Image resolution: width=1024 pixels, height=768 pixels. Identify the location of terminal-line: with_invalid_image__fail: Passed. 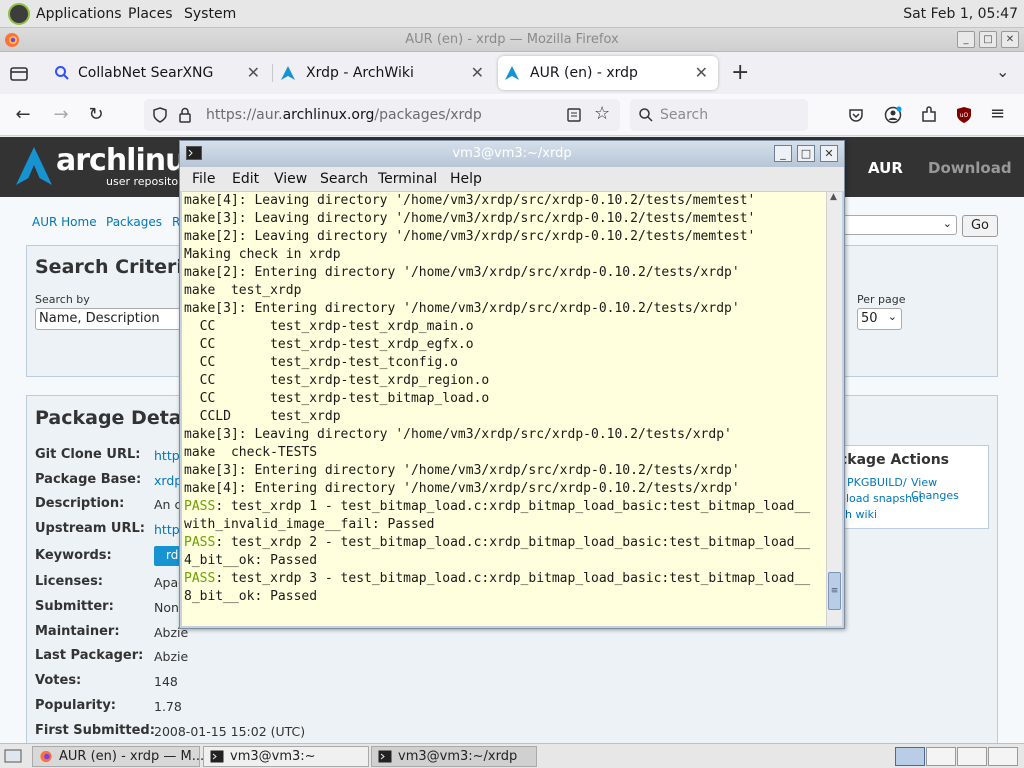
(497, 525).